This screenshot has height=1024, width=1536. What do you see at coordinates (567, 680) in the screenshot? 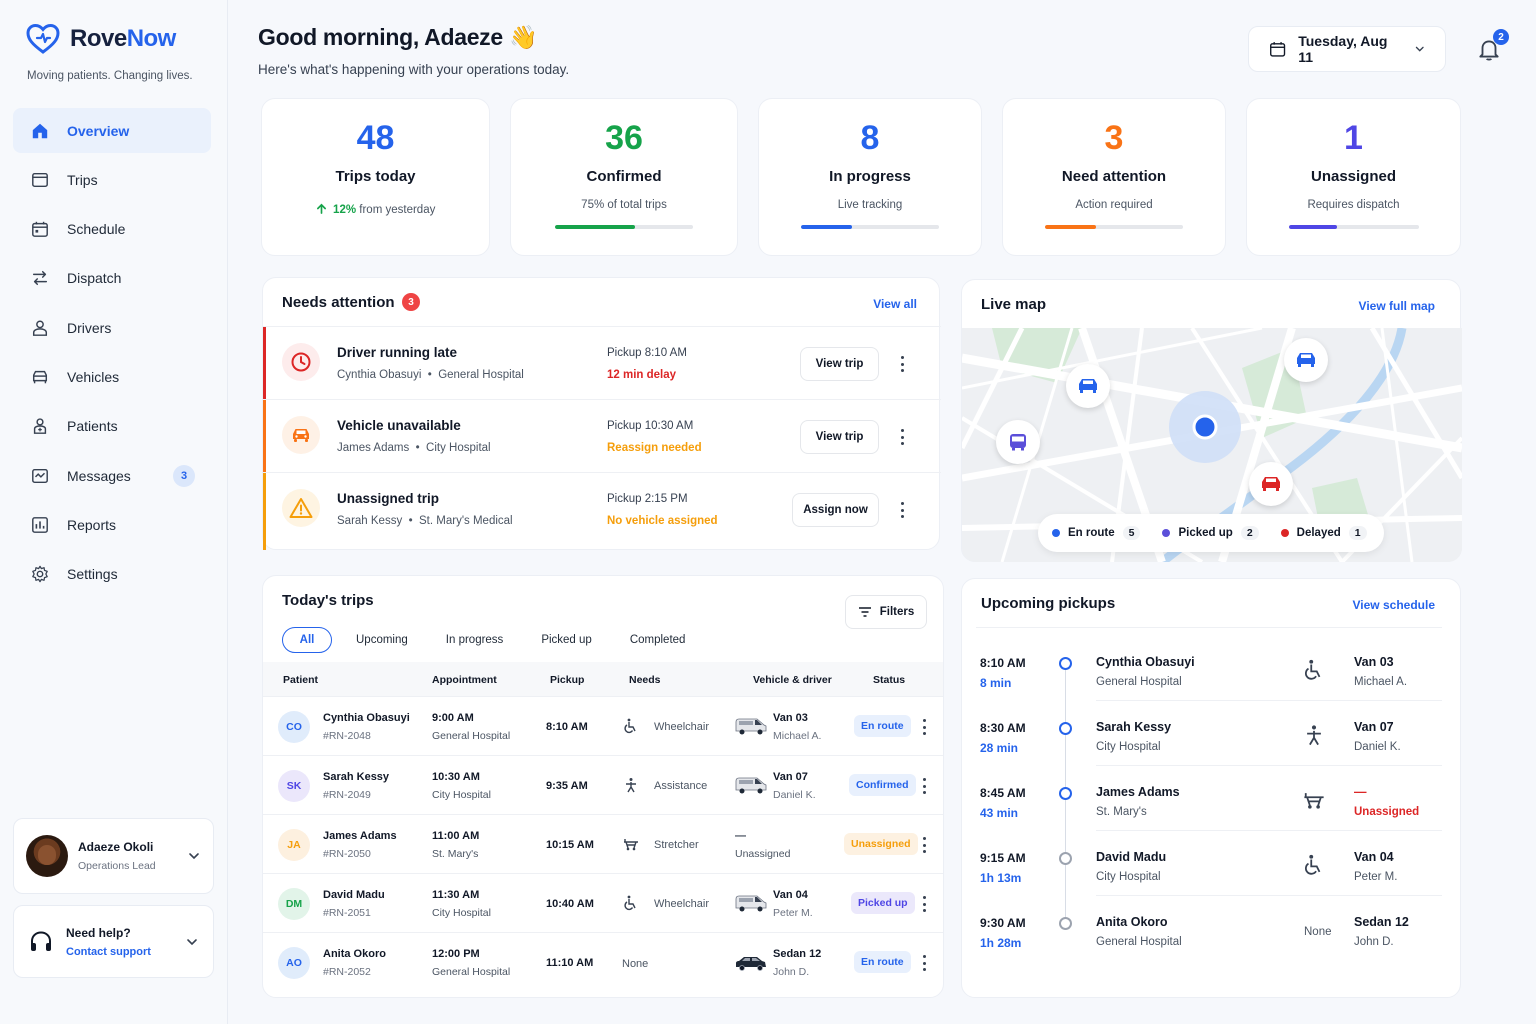
I see `column-header: Pickup` at bounding box center [567, 680].